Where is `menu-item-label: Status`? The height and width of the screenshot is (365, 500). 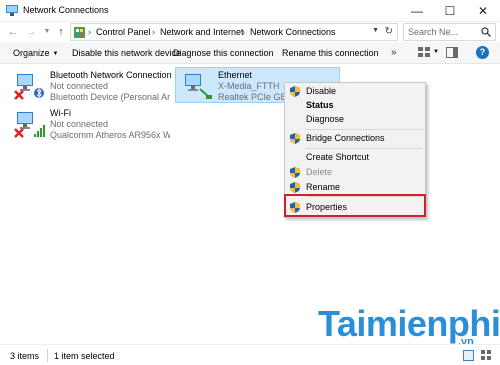 menu-item-label: Status is located at coordinates (320, 105).